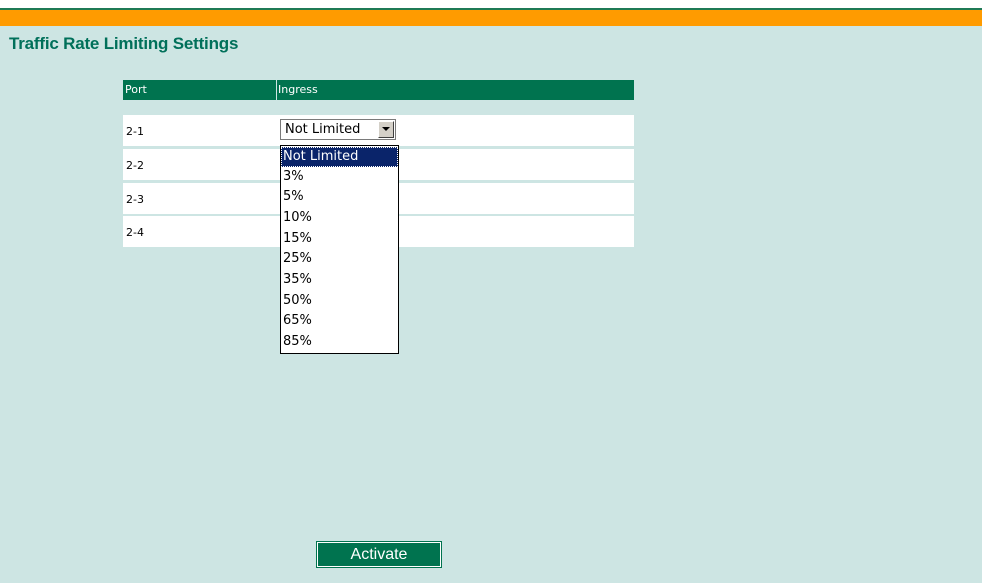 This screenshot has height=583, width=982. Describe the element at coordinates (276, 90) in the screenshot. I see `column-divider` at that location.